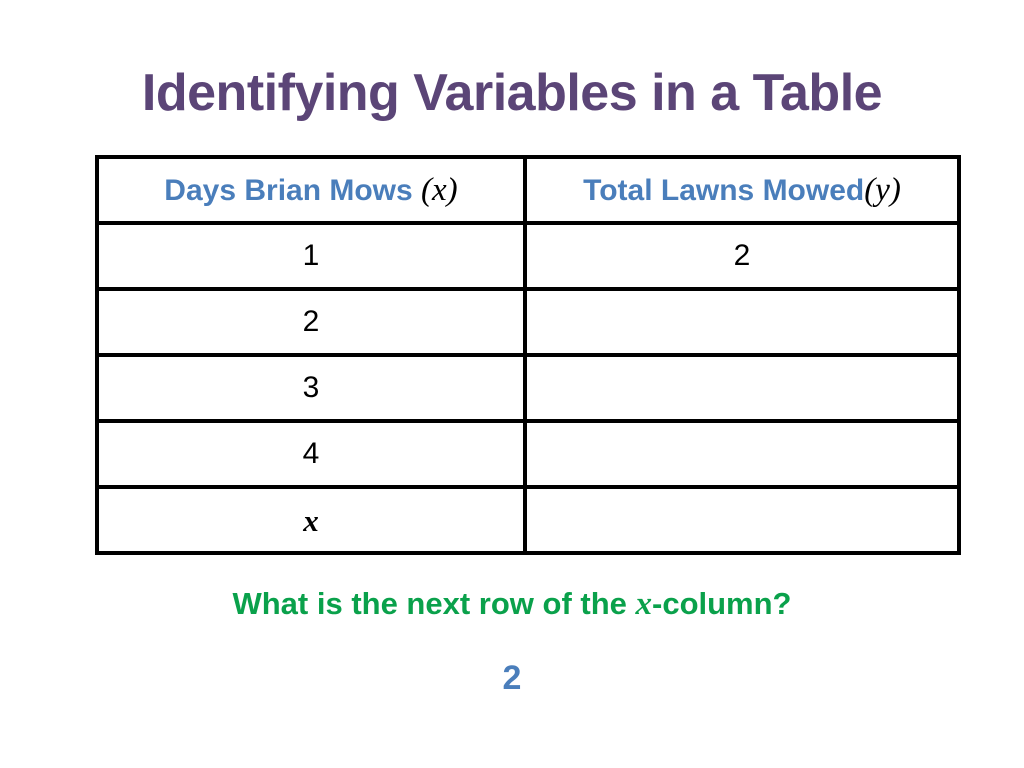 The height and width of the screenshot is (768, 1024). I want to click on column-header-y-label: Total Lawns Mowed, so click(724, 190).